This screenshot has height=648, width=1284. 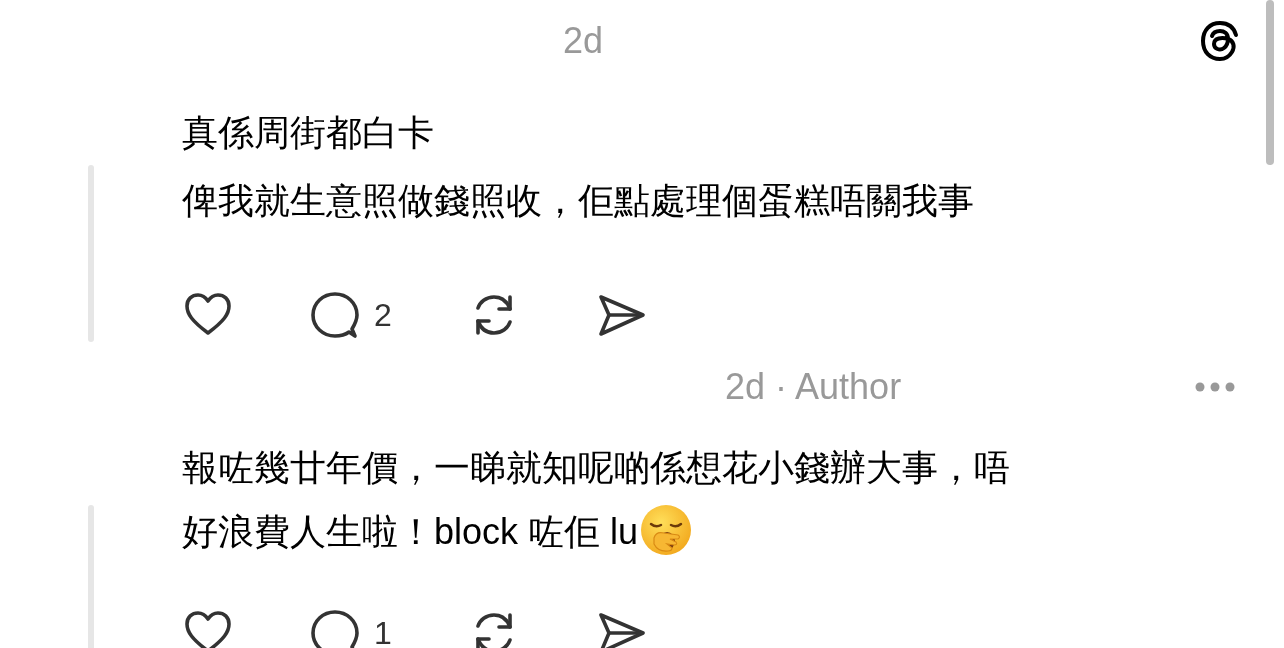 What do you see at coordinates (583, 40) in the screenshot?
I see `timestamp: 2d` at bounding box center [583, 40].